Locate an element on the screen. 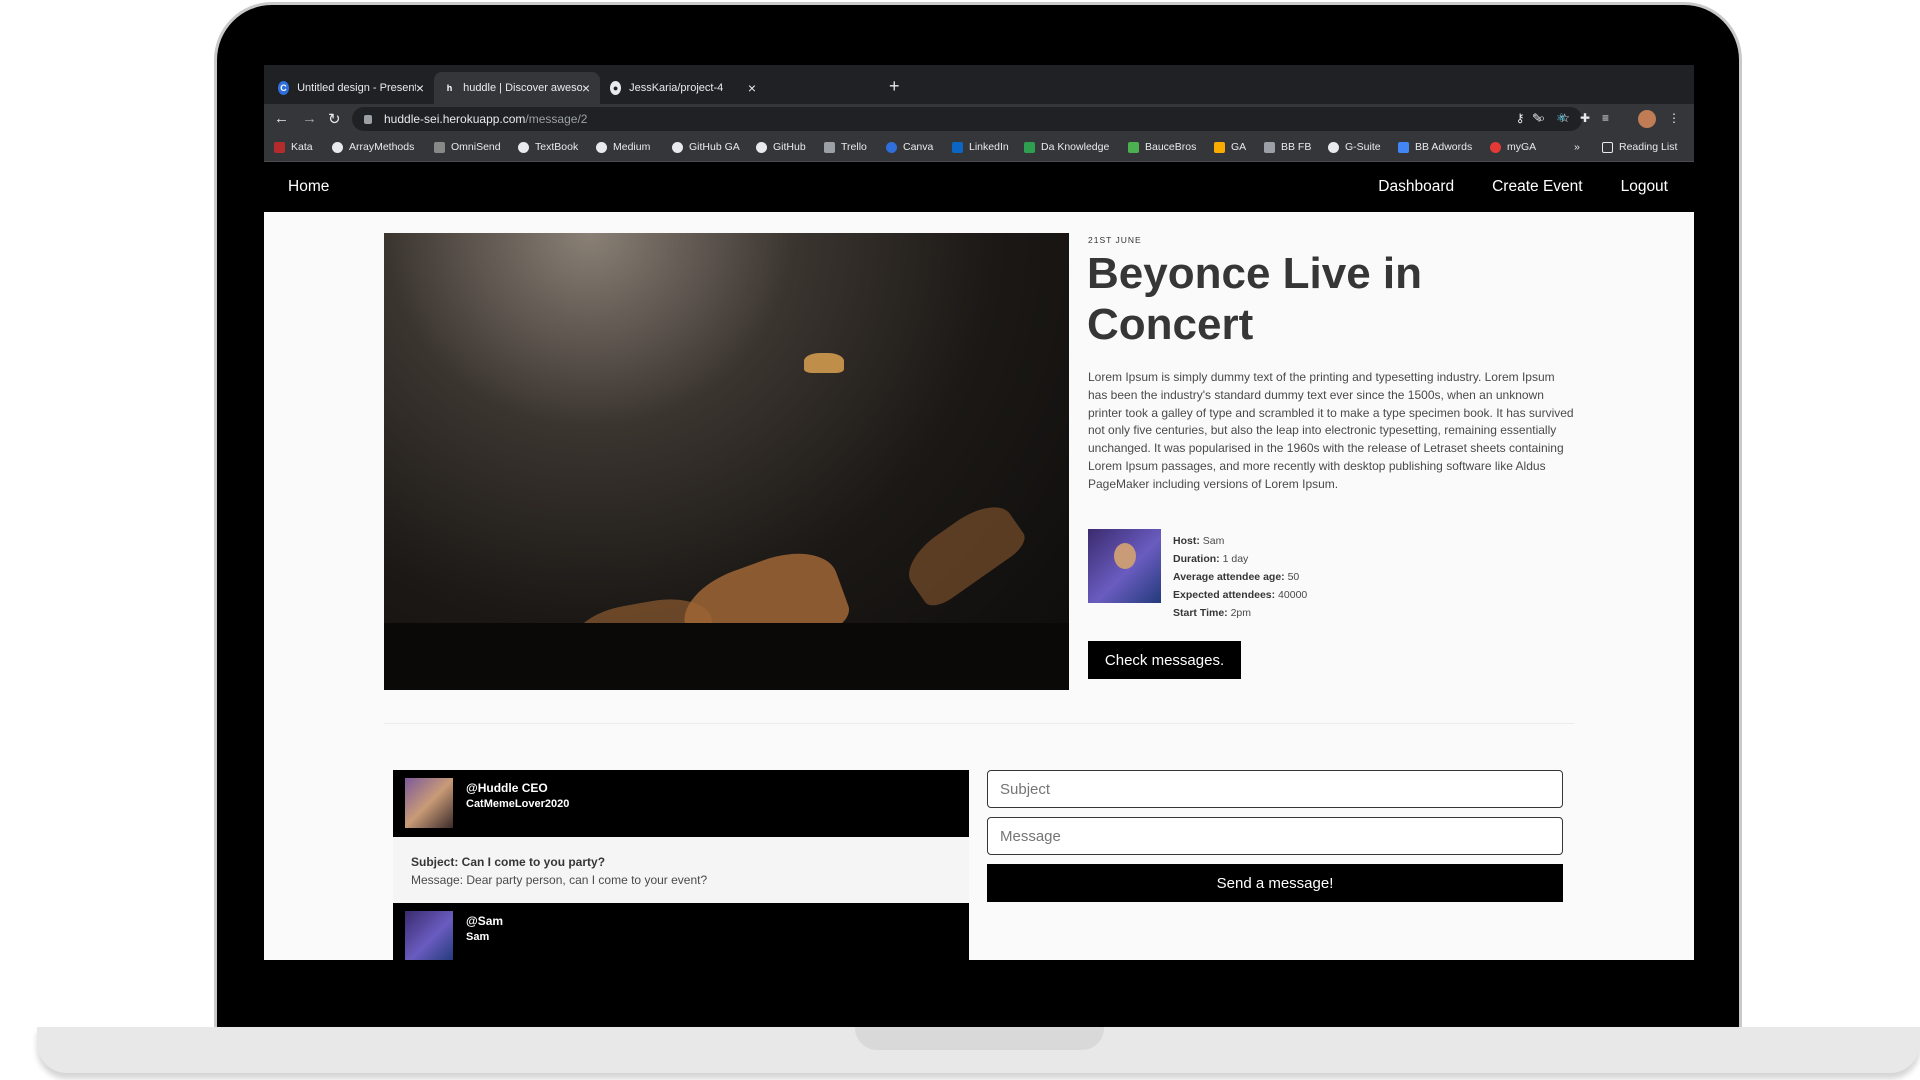 This screenshot has width=1920, height=1080. tab-canva: C Untitled design - Presentation × is located at coordinates (351, 88).